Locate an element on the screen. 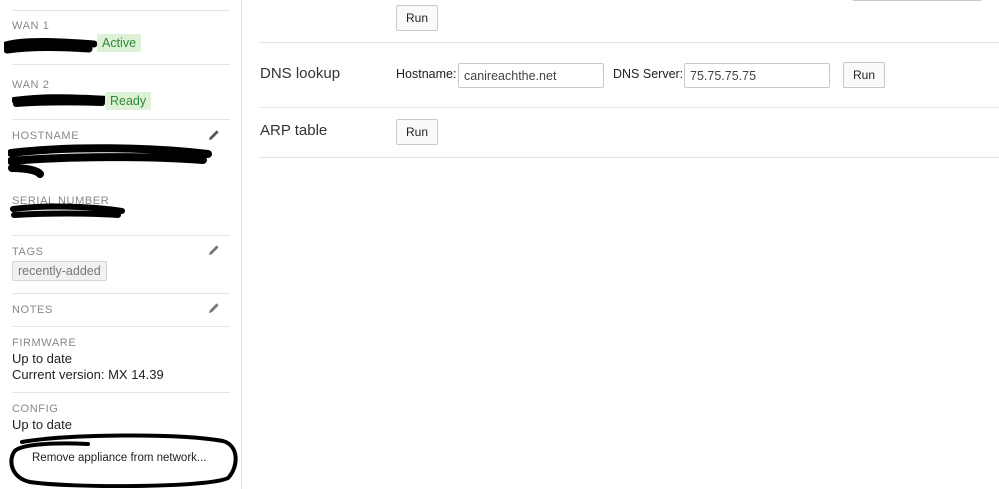  wan2-redaction is located at coordinates (62, 100).